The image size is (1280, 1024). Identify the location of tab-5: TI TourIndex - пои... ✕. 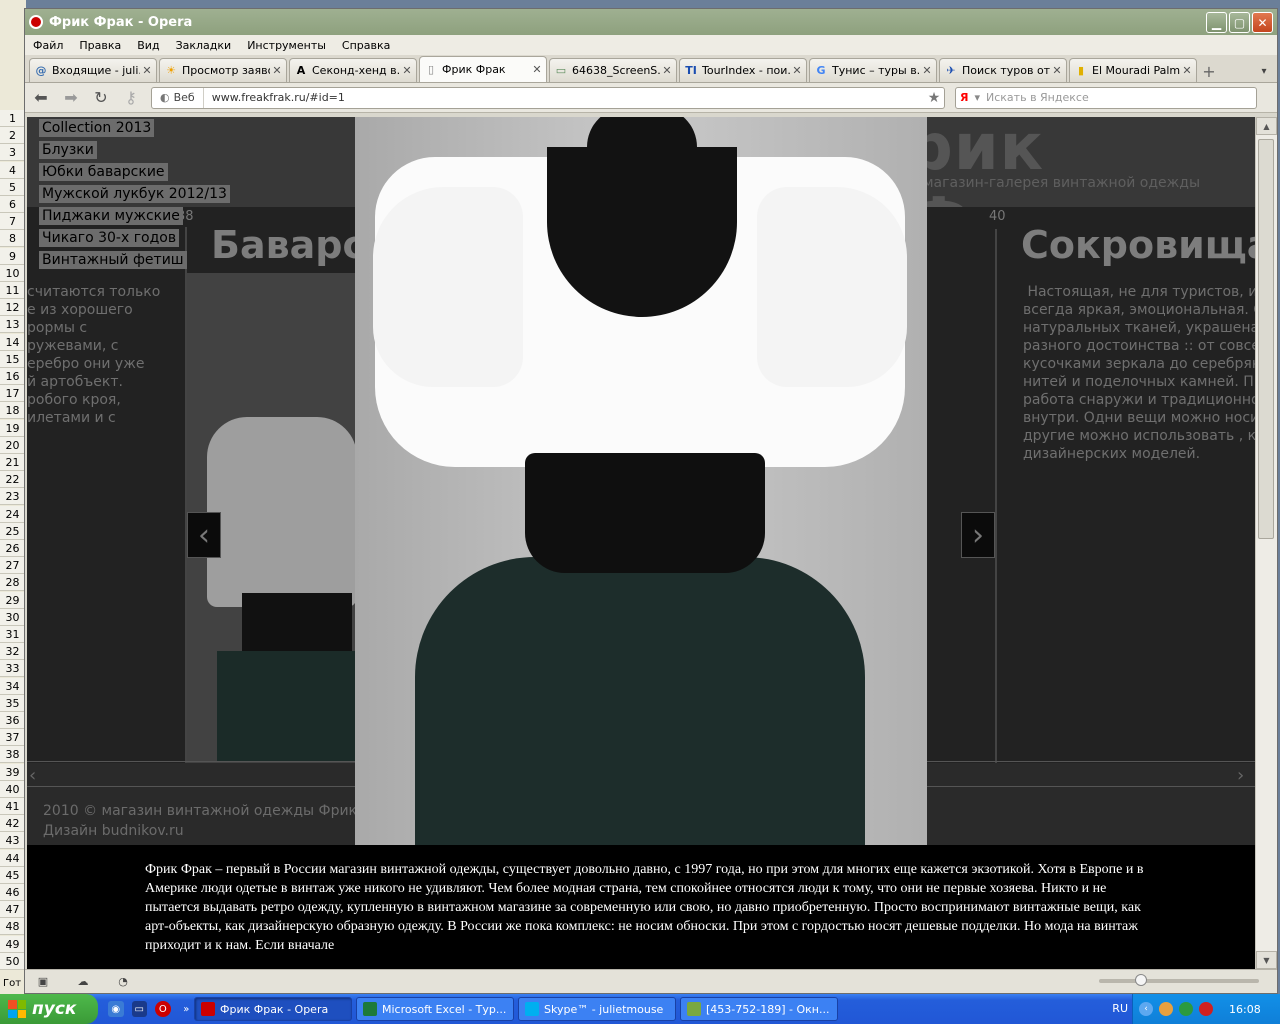
(743, 70).